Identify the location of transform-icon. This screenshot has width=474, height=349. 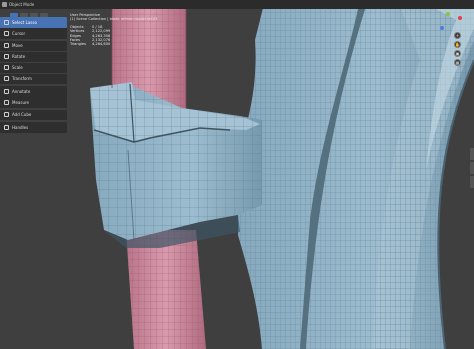
(6, 79).